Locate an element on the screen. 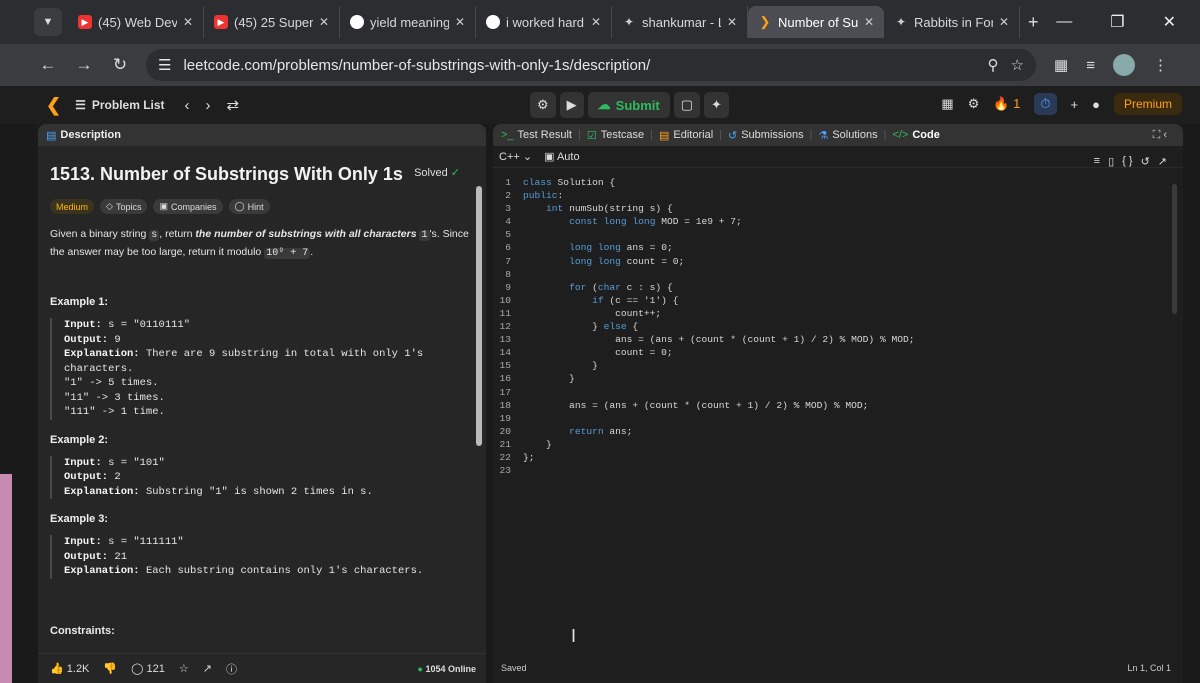 The image size is (1200, 683). premium-button: Premium is located at coordinates (1147, 104).